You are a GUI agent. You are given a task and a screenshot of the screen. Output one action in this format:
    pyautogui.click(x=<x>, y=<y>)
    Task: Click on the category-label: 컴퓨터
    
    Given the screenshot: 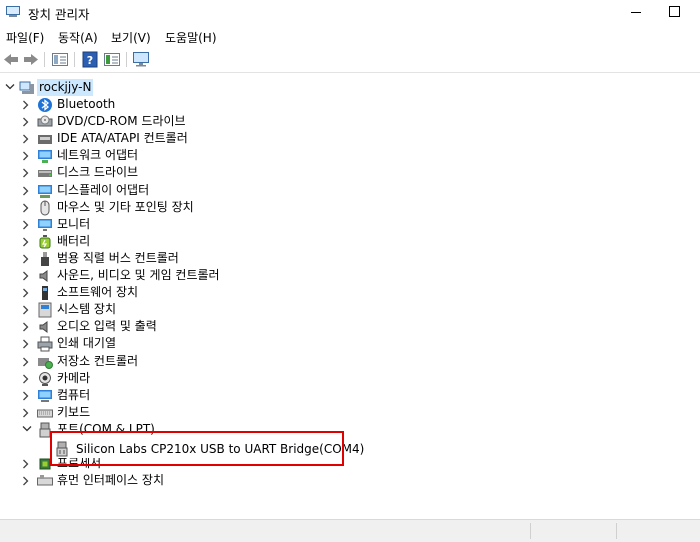 What is the action you would take?
    pyautogui.click(x=74, y=395)
    